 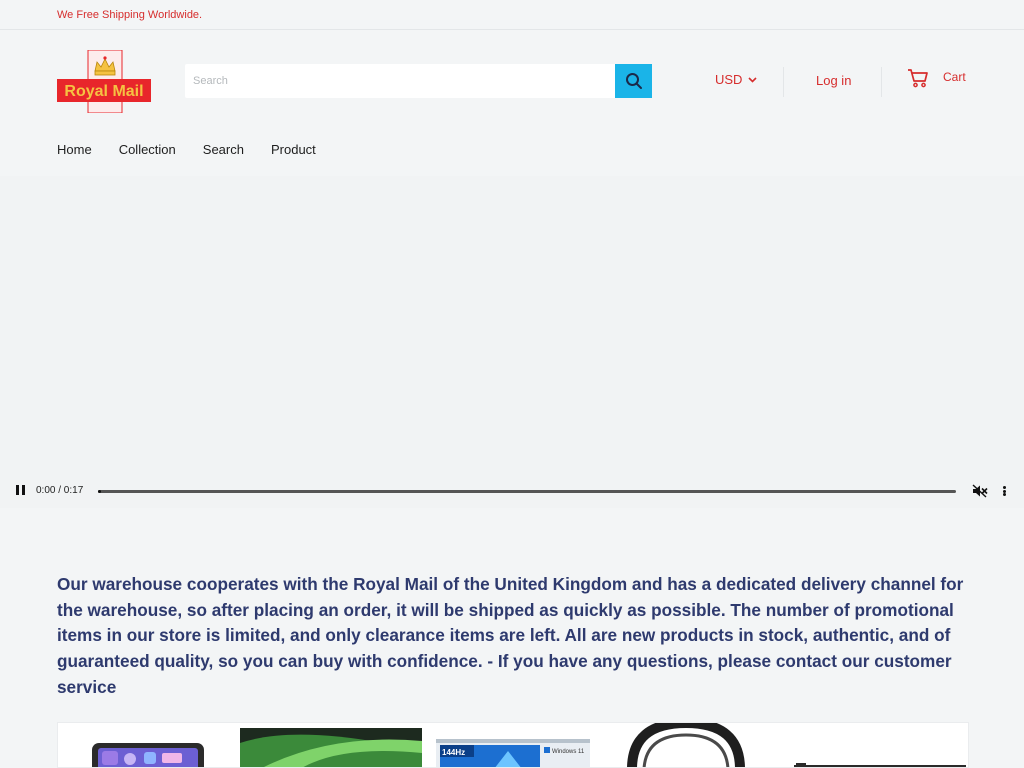 What do you see at coordinates (880, 765) in the screenshot?
I see `display-image` at bounding box center [880, 765].